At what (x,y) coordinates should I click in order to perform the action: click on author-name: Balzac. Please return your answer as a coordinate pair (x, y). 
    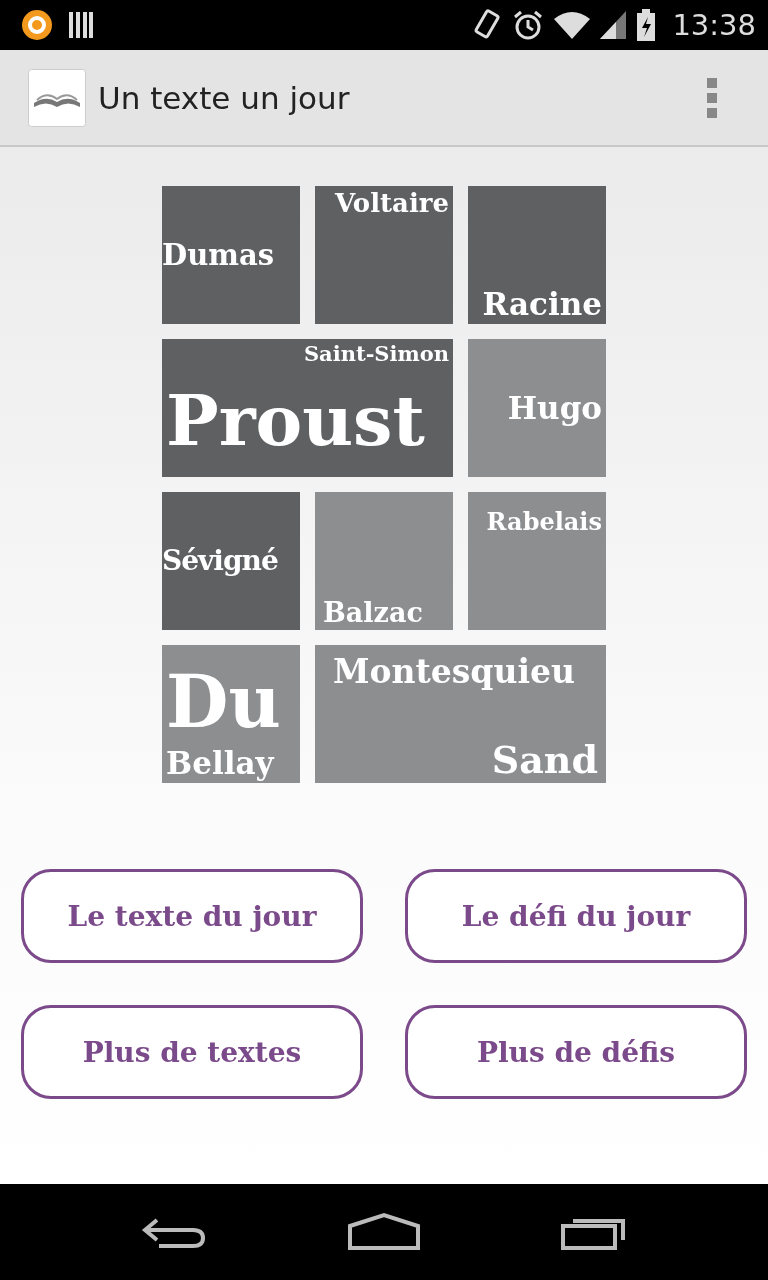
    Looking at the image, I should click on (373, 612).